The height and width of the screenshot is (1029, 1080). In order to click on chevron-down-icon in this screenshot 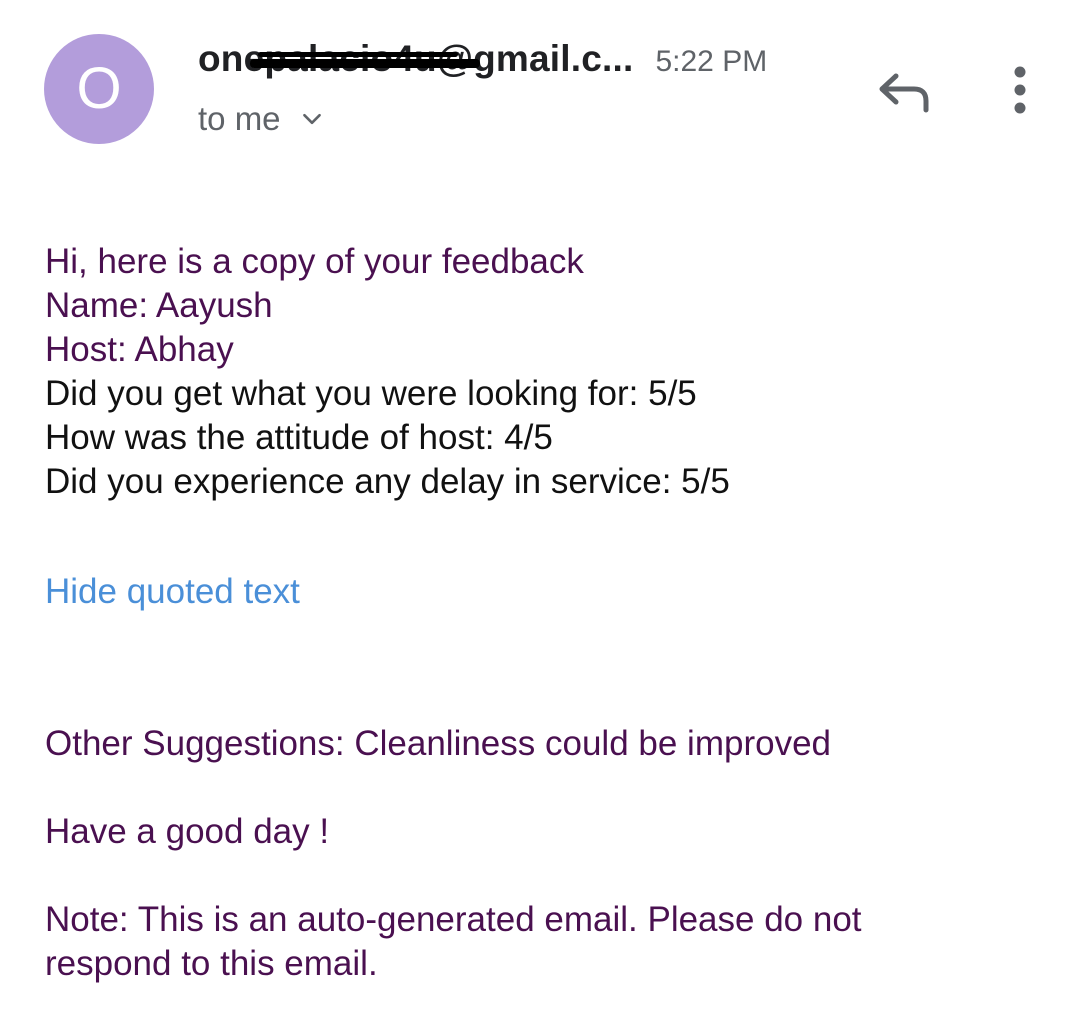, I will do `click(311, 119)`.